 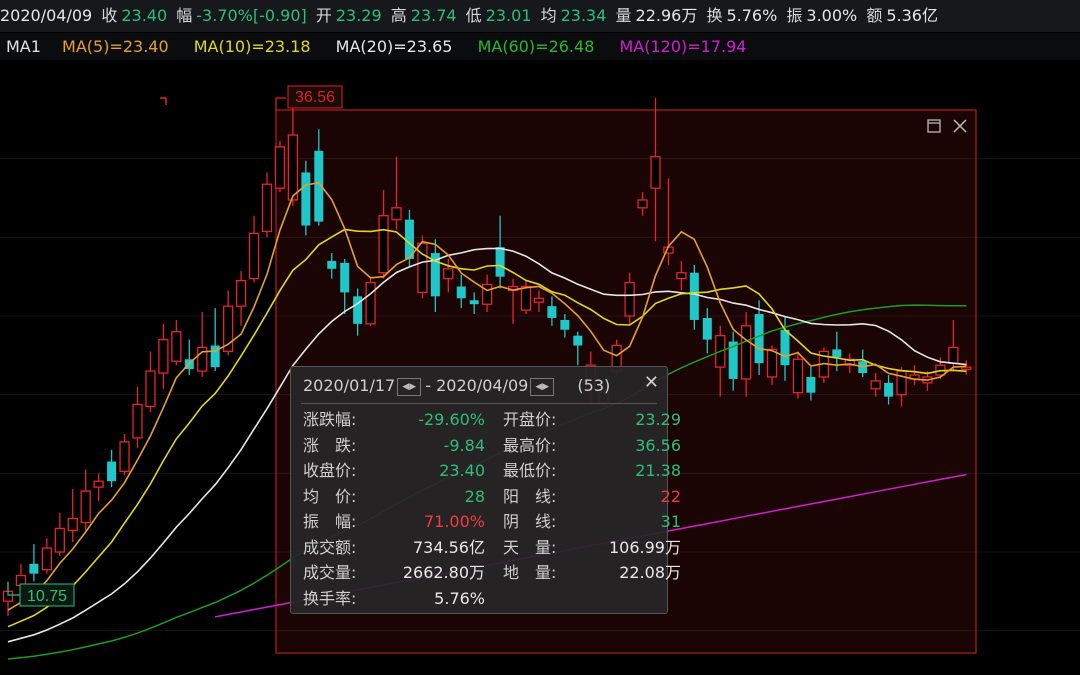 What do you see at coordinates (598, 573) in the screenshot?
I see `stat-row: 地 量: 22.08万` at bounding box center [598, 573].